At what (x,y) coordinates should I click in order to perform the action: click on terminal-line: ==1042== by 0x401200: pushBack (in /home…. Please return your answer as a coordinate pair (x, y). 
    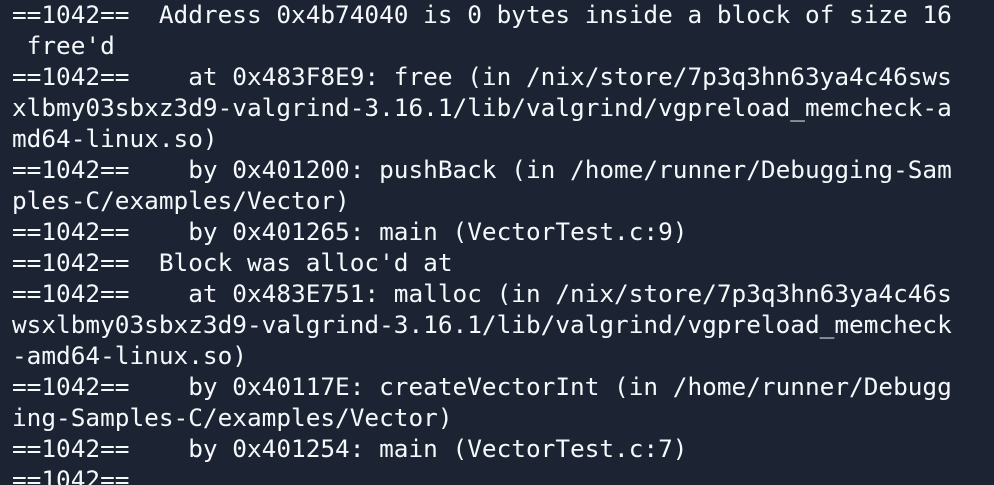
    Looking at the image, I should click on (482, 169).